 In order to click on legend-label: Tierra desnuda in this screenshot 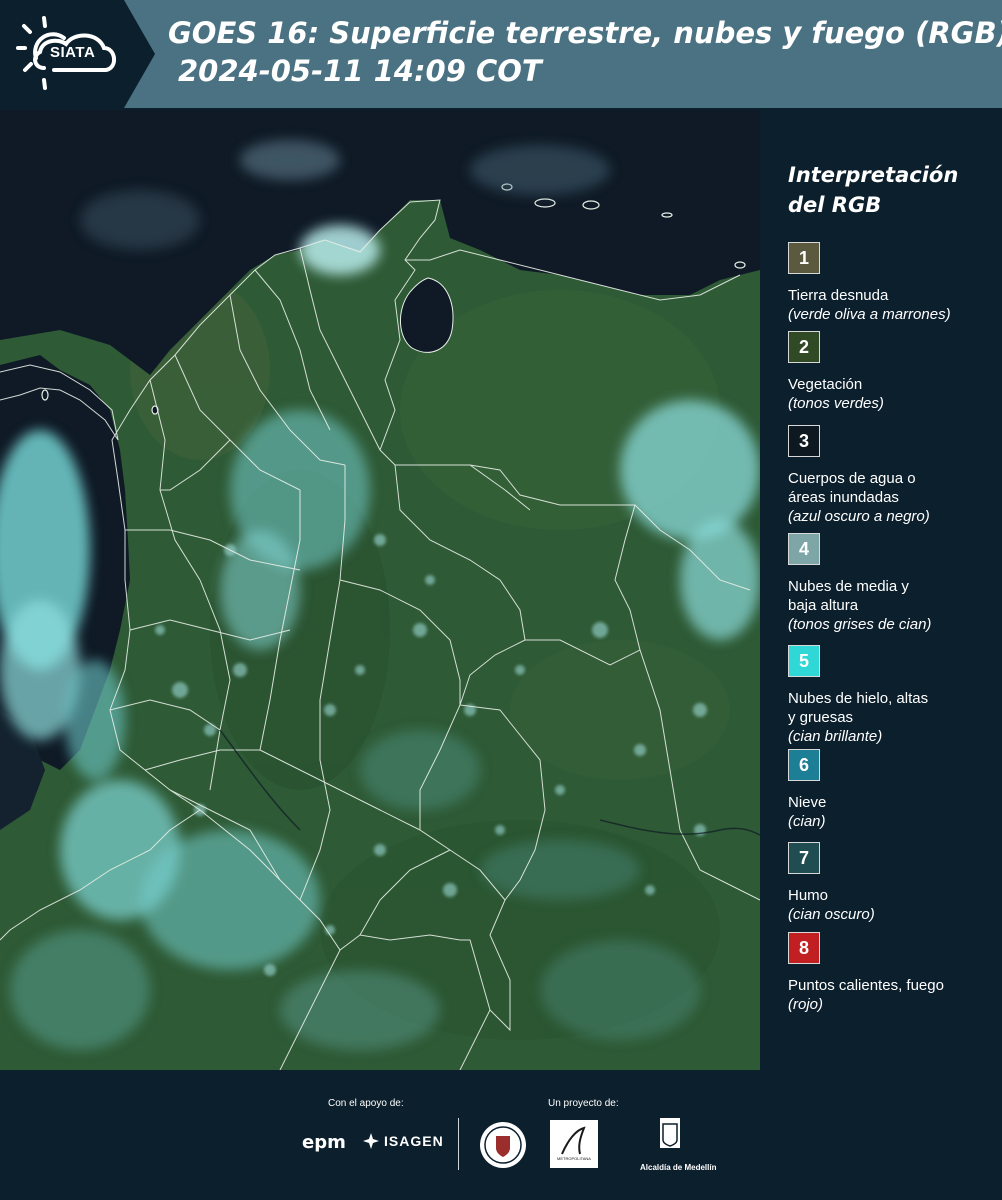, I will do `click(838, 295)`.